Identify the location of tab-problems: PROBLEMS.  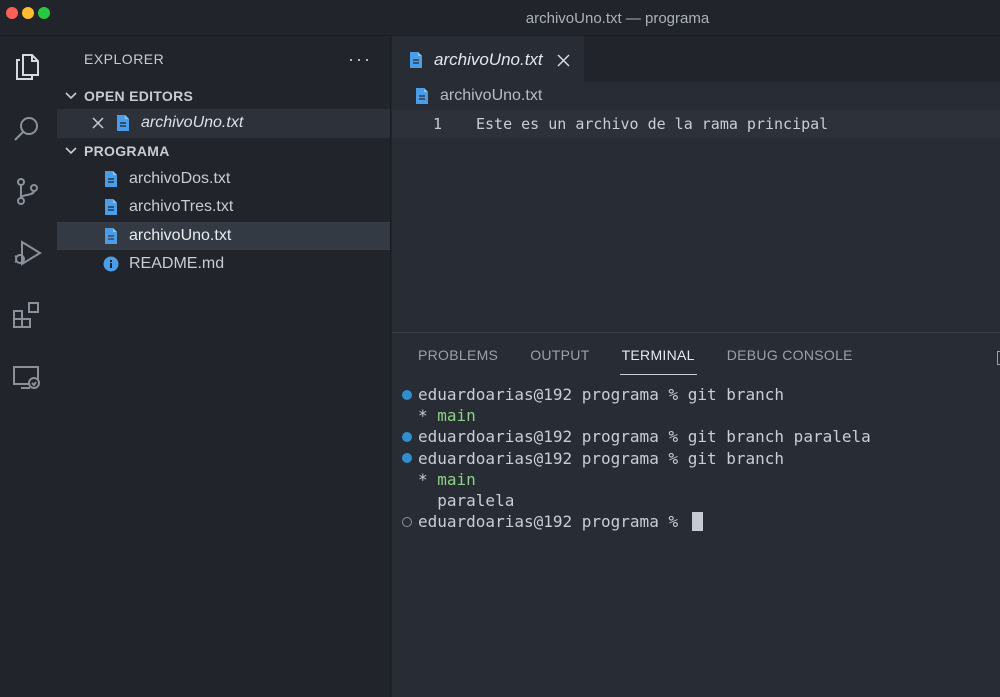
(458, 355).